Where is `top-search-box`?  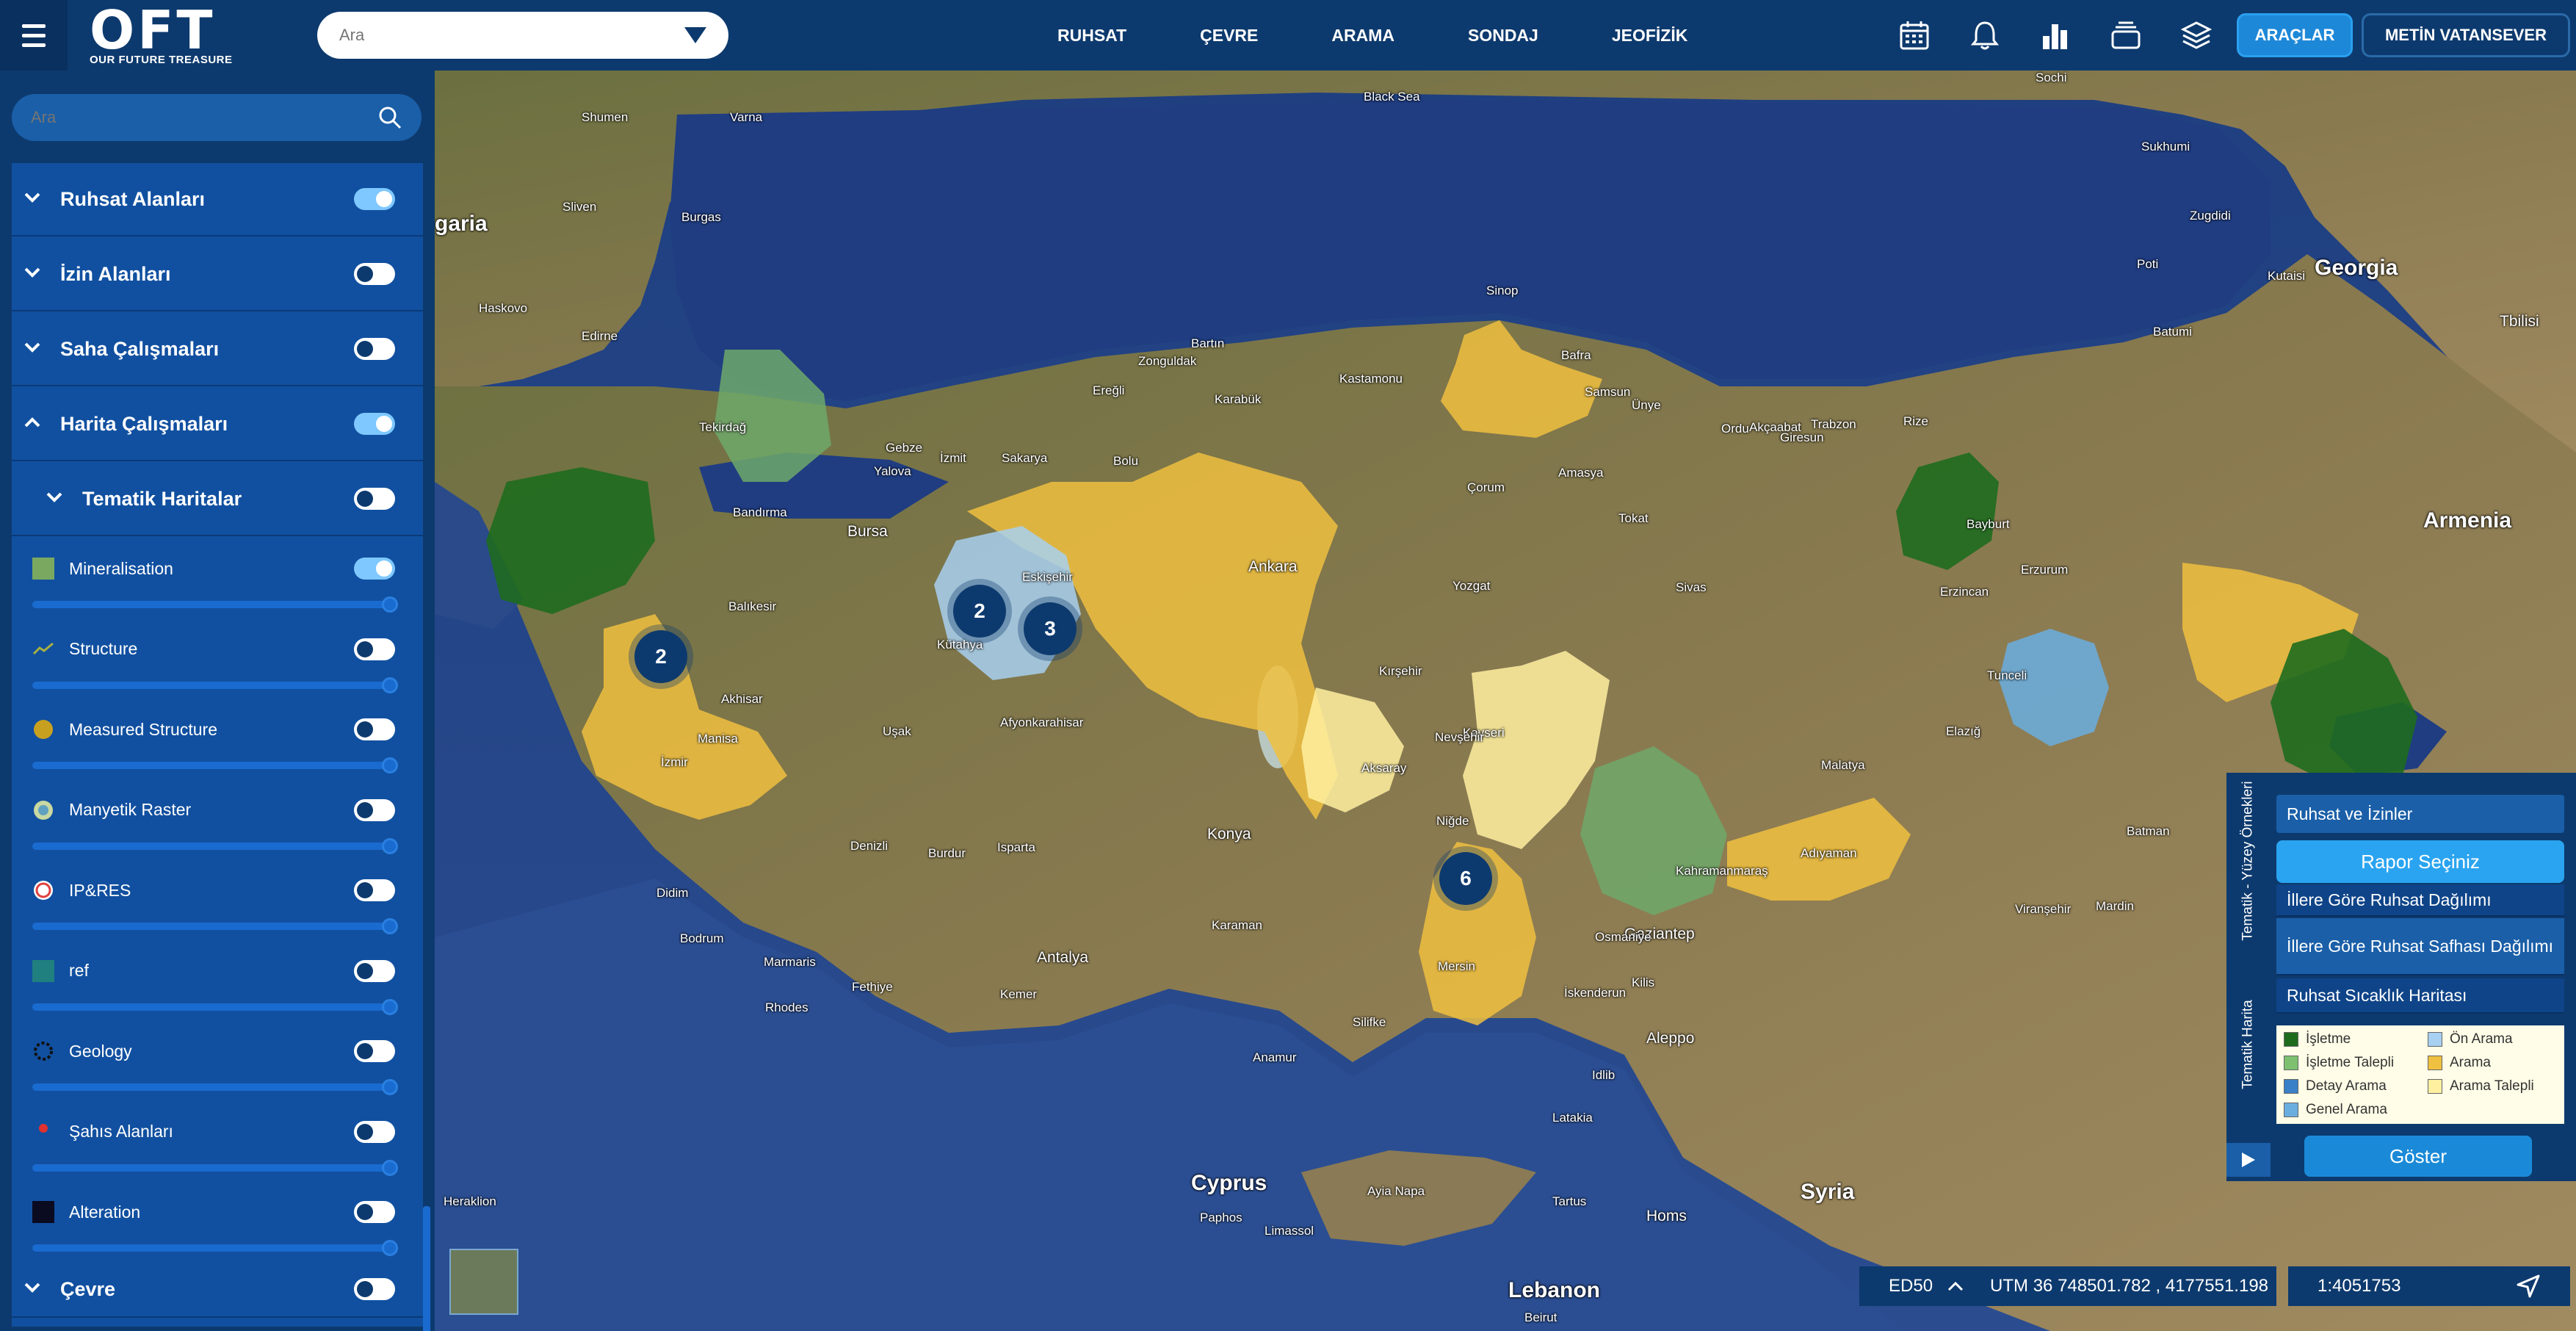 top-search-box is located at coordinates (522, 36).